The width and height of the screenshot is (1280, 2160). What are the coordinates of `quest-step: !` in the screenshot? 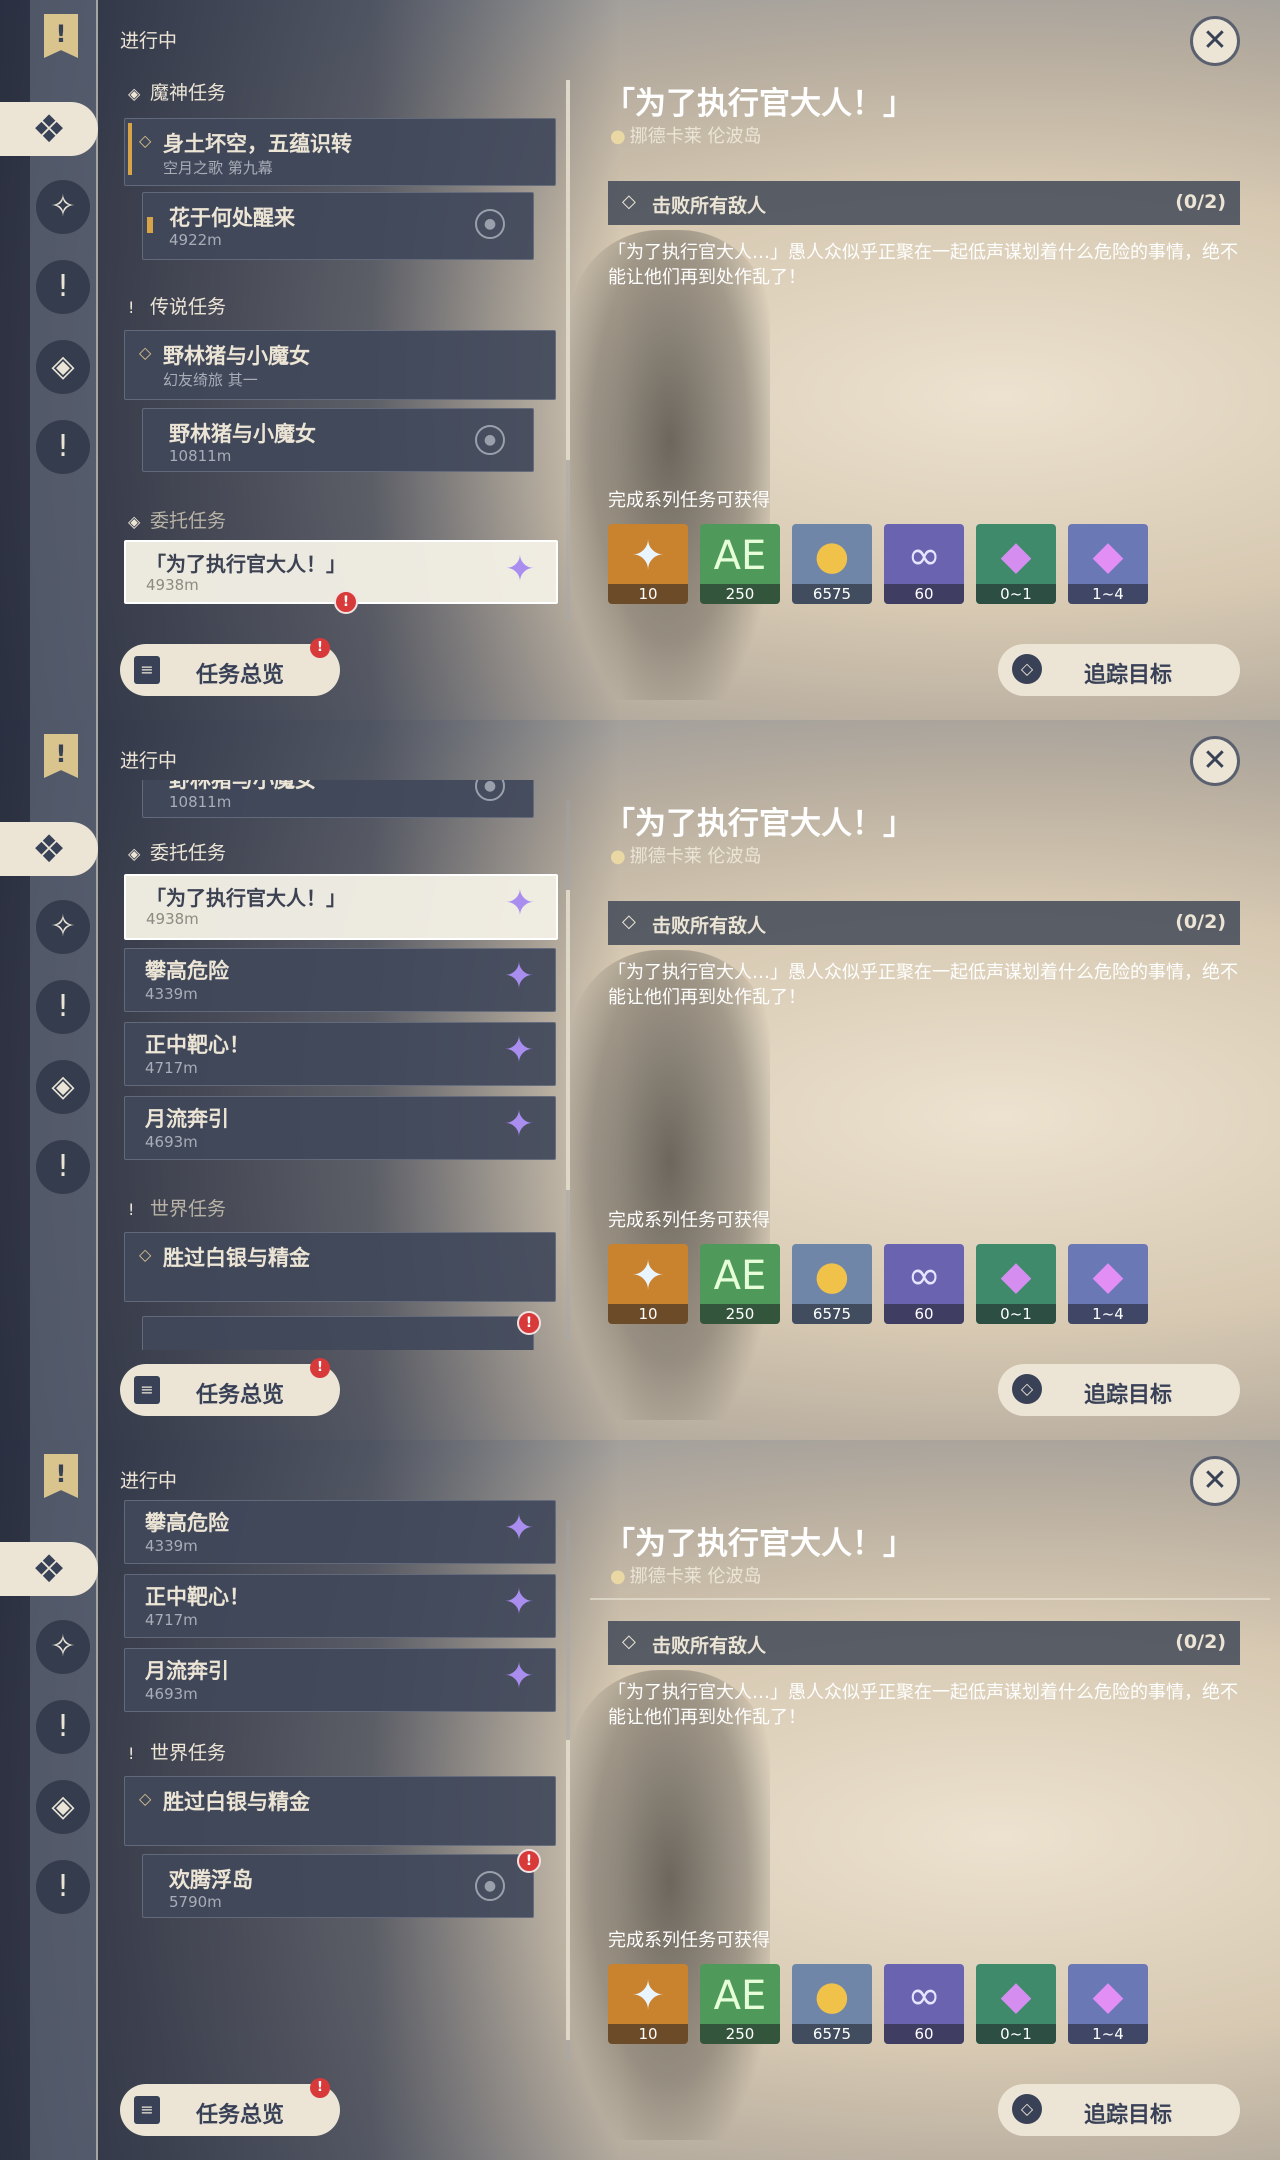 It's located at (341, 1330).